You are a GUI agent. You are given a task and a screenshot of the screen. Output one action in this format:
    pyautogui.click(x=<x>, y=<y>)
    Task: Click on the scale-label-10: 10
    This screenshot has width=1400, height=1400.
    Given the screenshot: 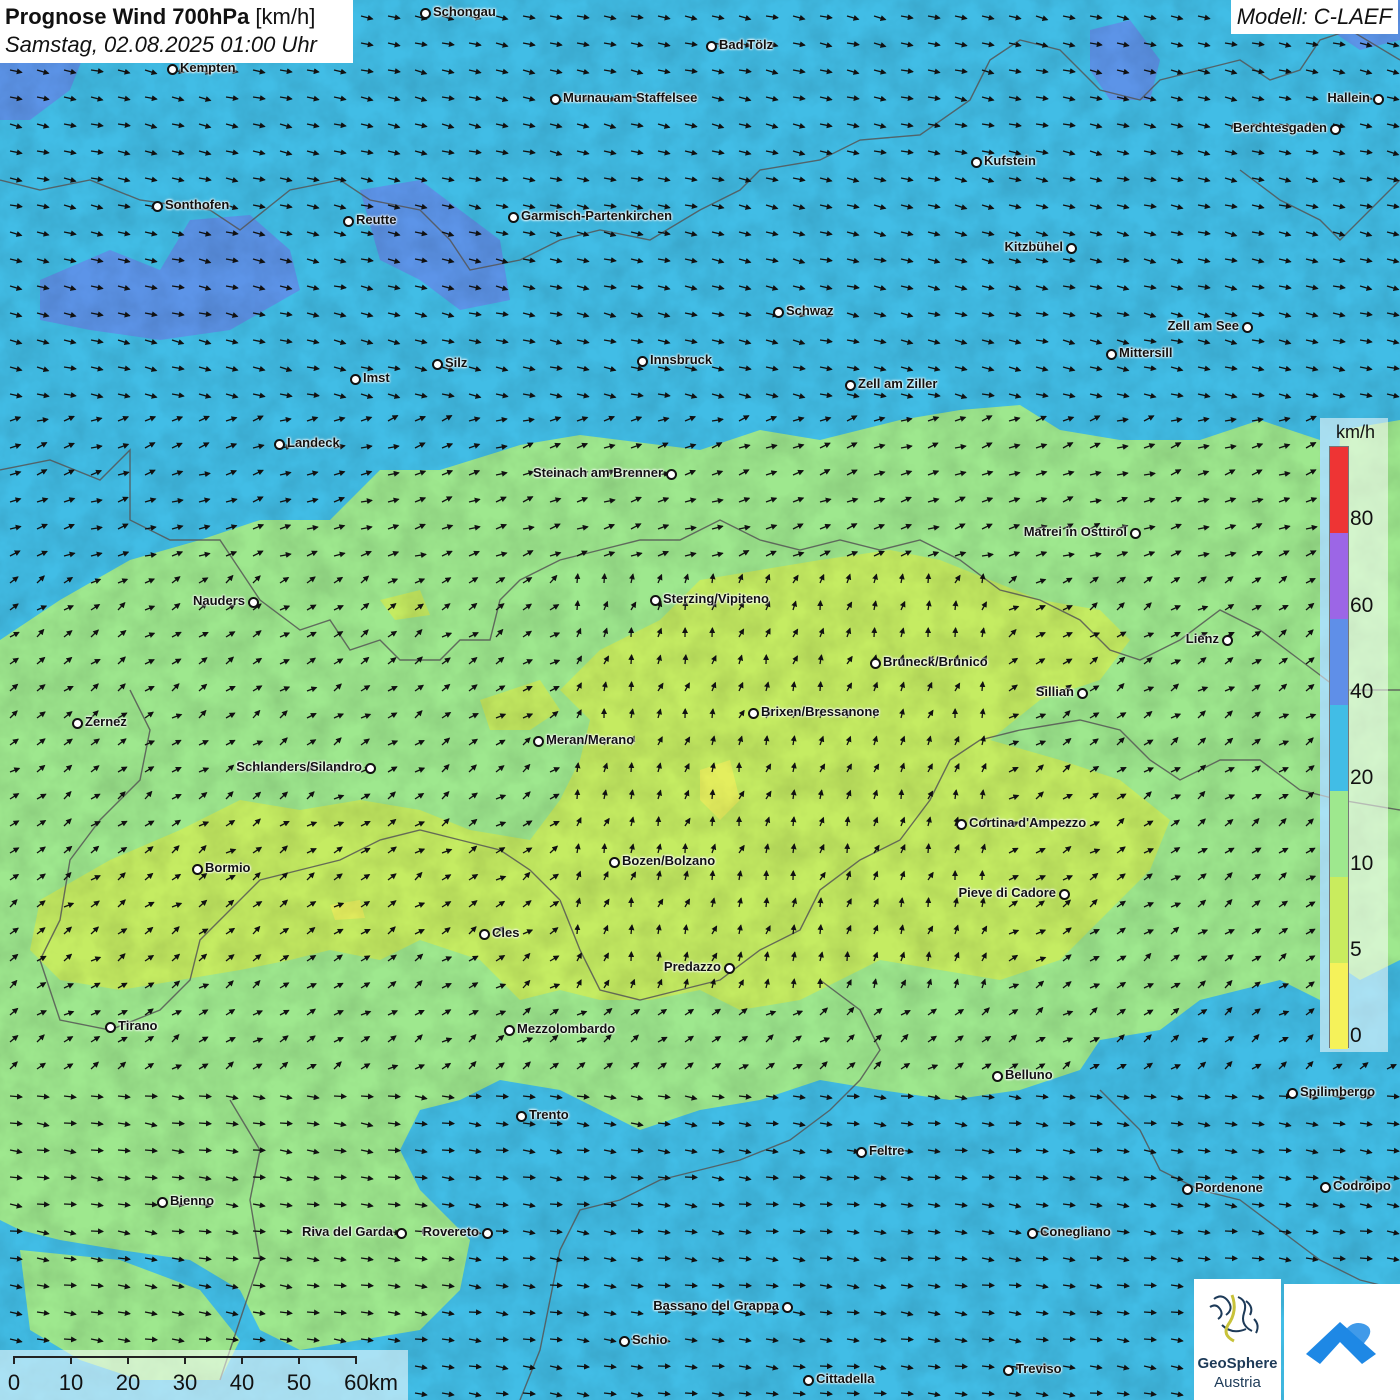 What is the action you would take?
    pyautogui.click(x=71, y=1382)
    